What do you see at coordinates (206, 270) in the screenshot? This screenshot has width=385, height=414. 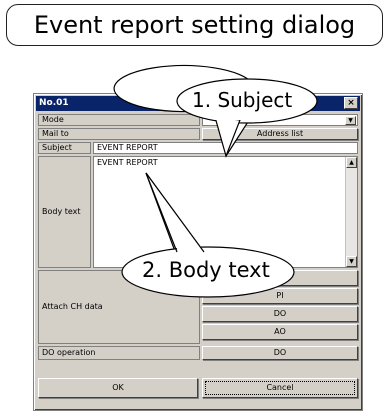 I see `body-callout-text: 2. Body text` at bounding box center [206, 270].